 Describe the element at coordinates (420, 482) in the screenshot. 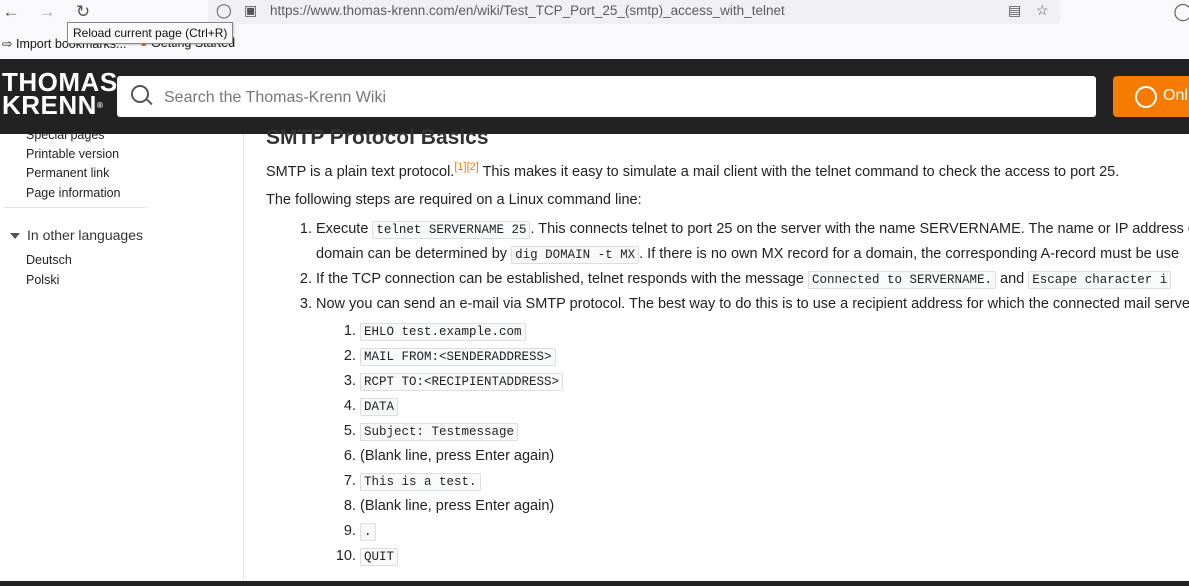

I see `code-snippet: This is a test.` at that location.